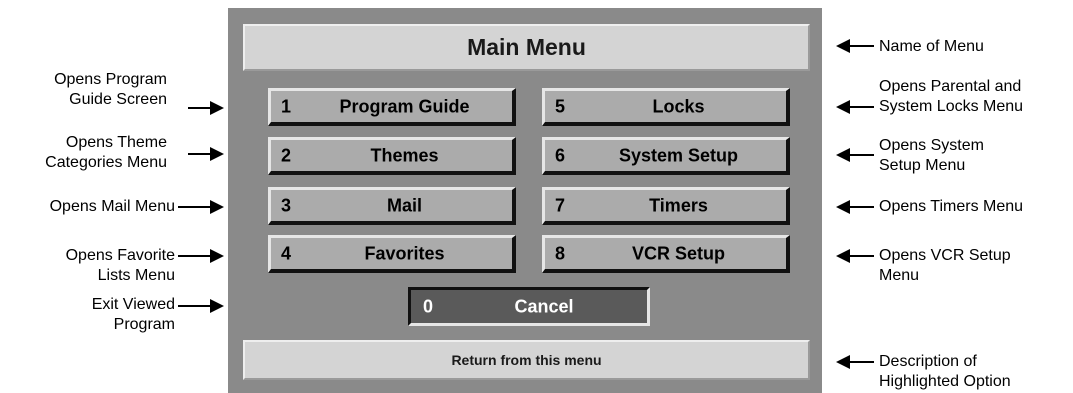 This screenshot has height=393, width=1073. I want to click on callout-line: Menu, so click(899, 275).